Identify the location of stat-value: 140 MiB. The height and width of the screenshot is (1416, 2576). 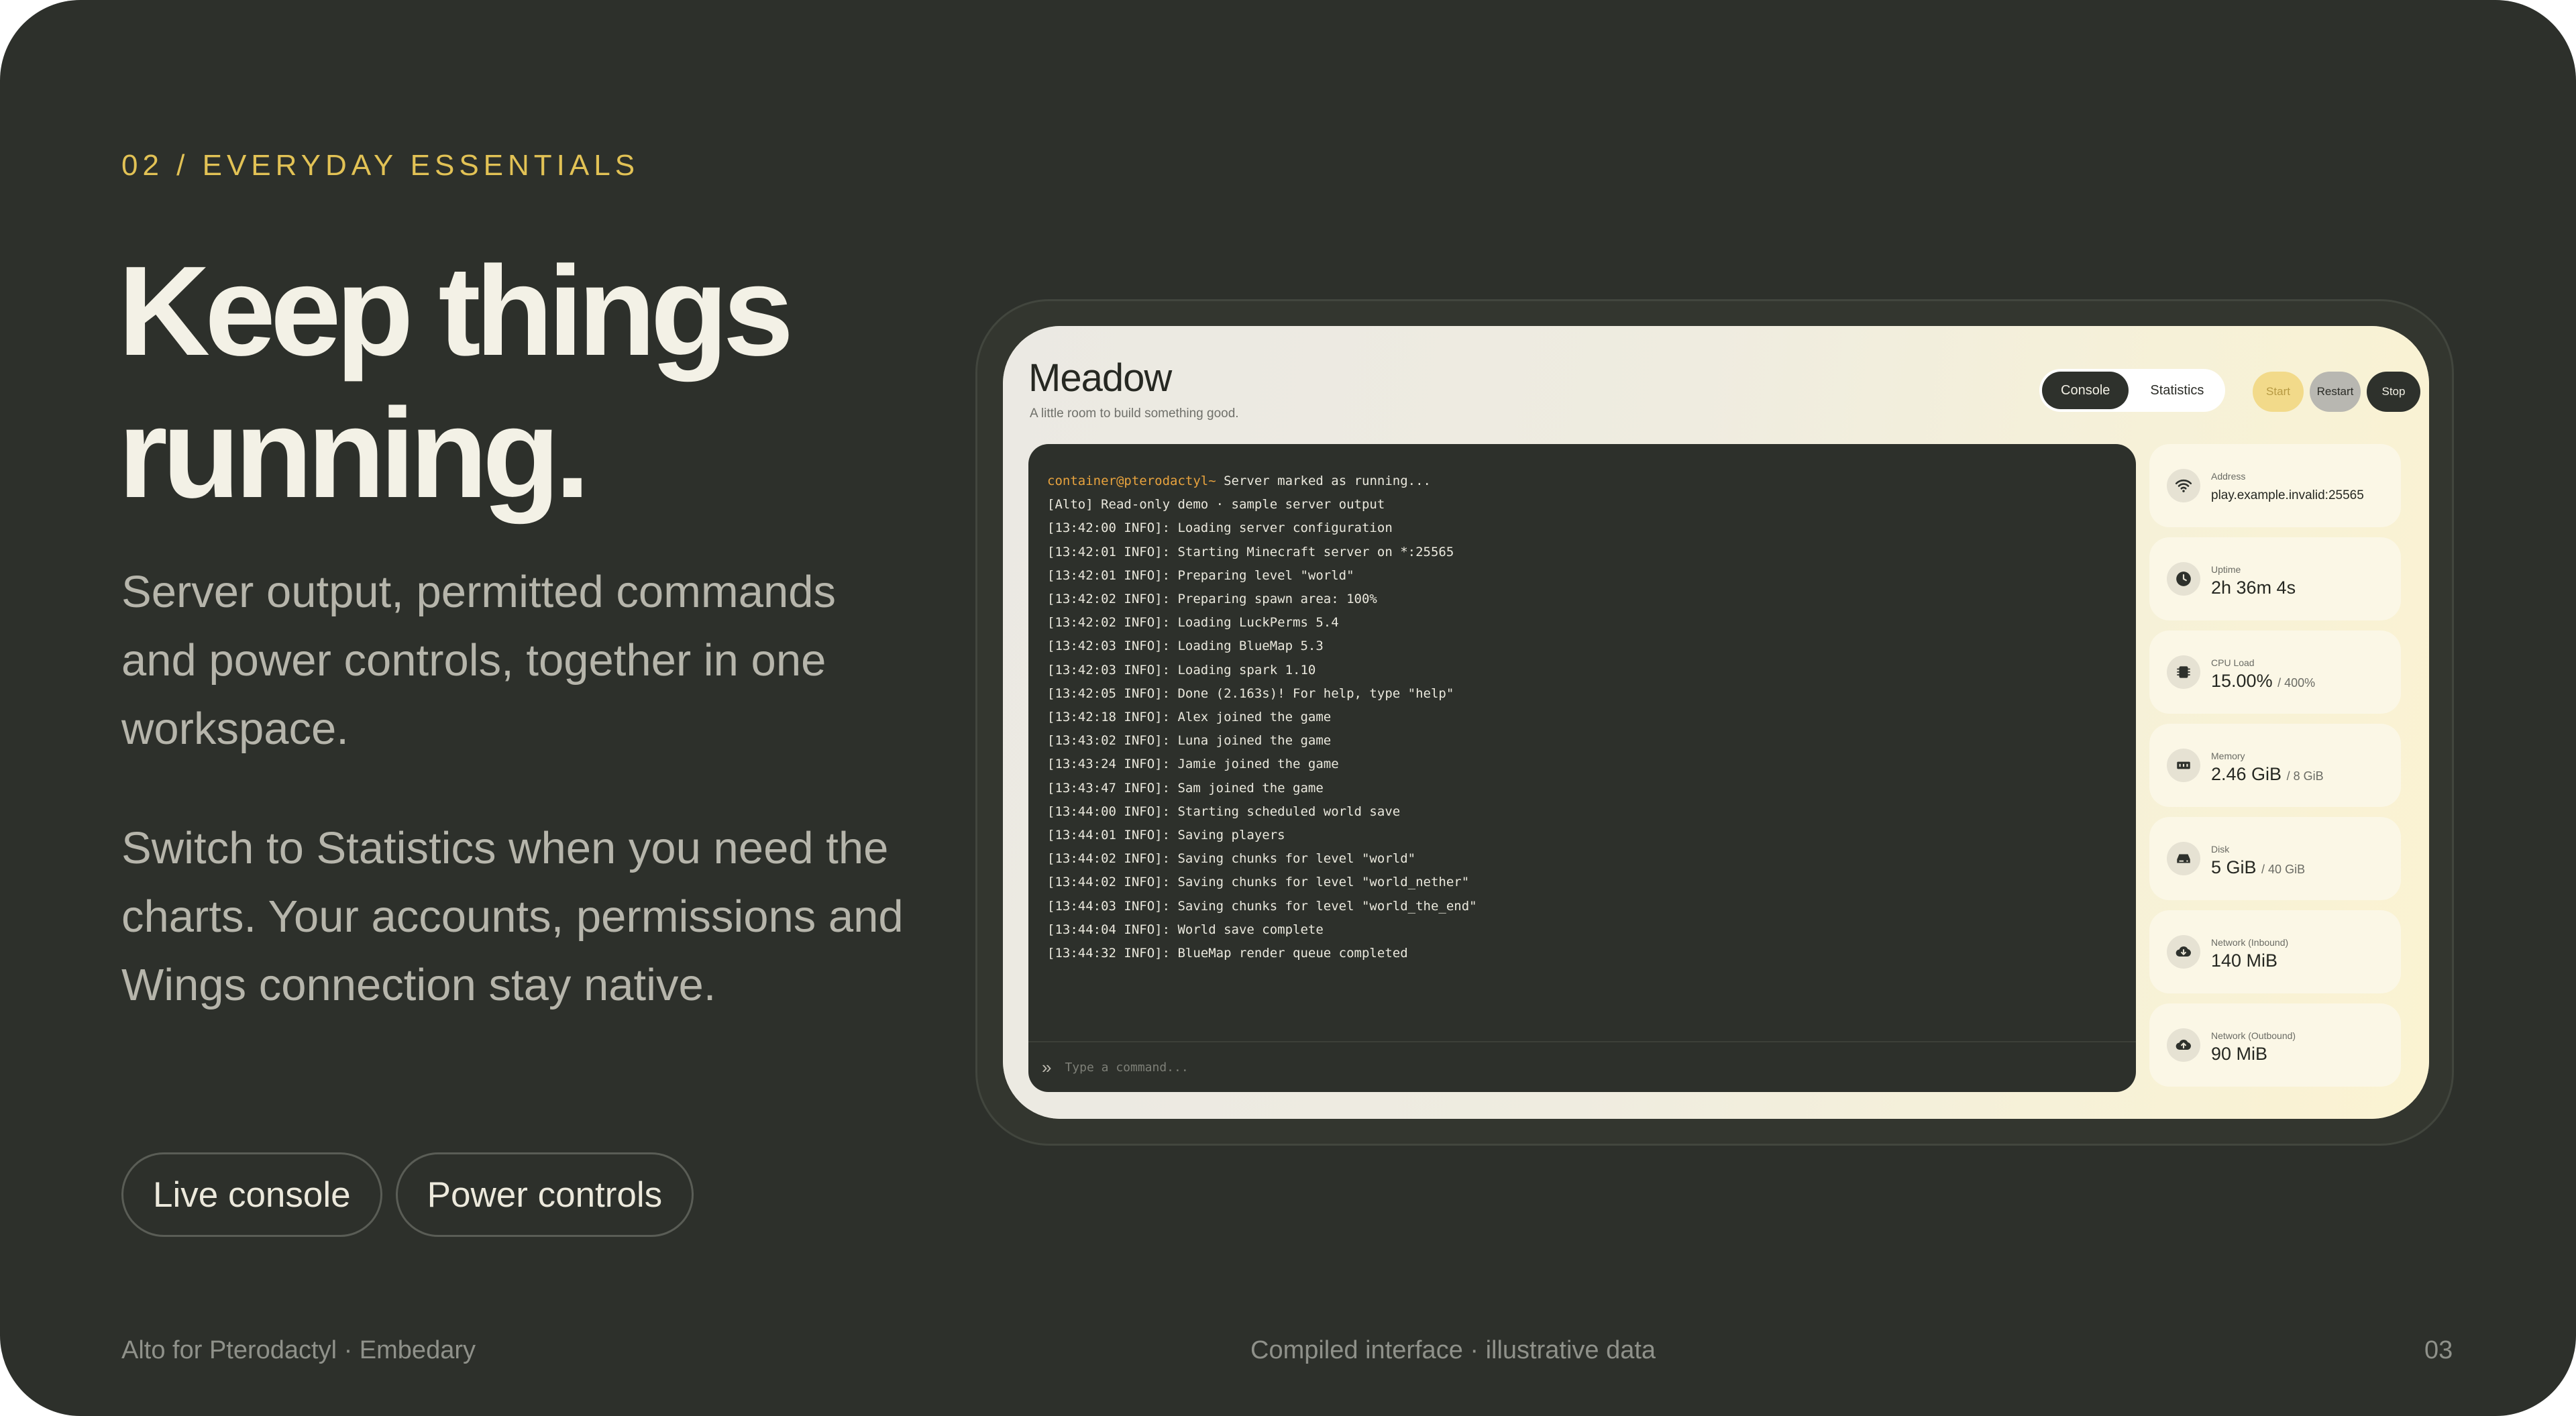
(2244, 960).